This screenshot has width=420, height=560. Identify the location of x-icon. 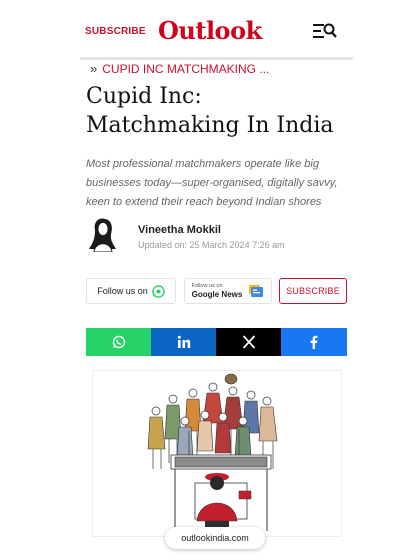
(248, 342).